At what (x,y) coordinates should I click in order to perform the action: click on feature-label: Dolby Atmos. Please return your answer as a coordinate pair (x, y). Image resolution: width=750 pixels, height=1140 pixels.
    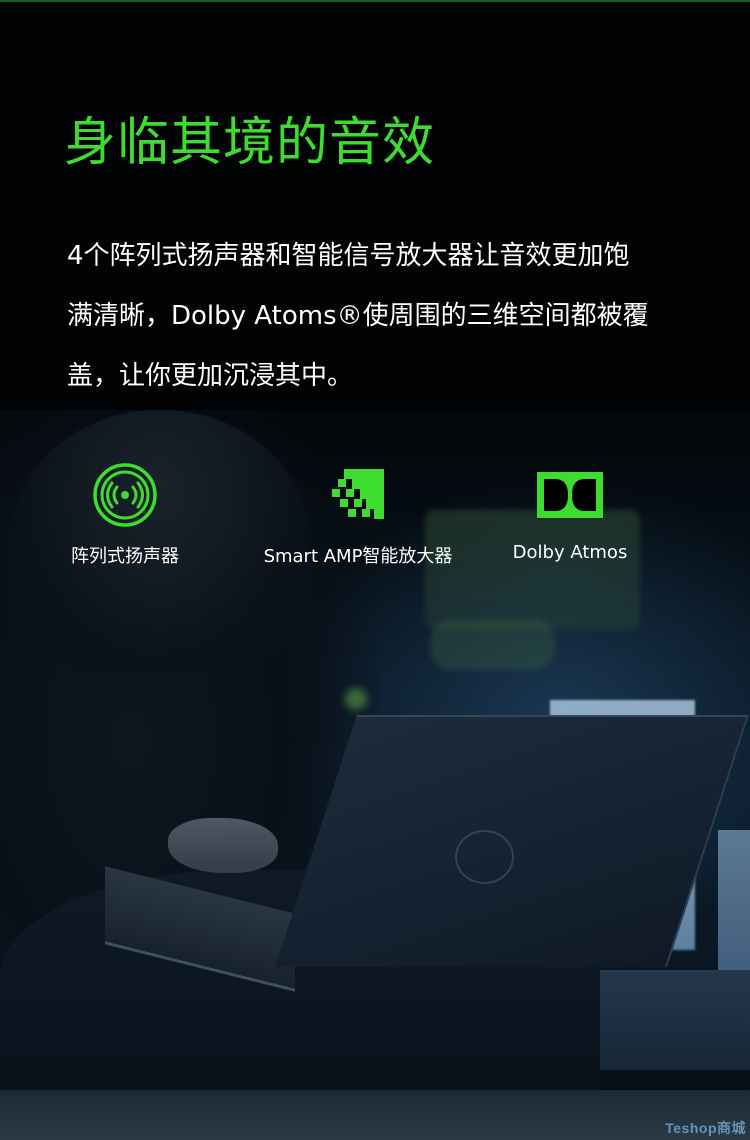
    Looking at the image, I should click on (570, 552).